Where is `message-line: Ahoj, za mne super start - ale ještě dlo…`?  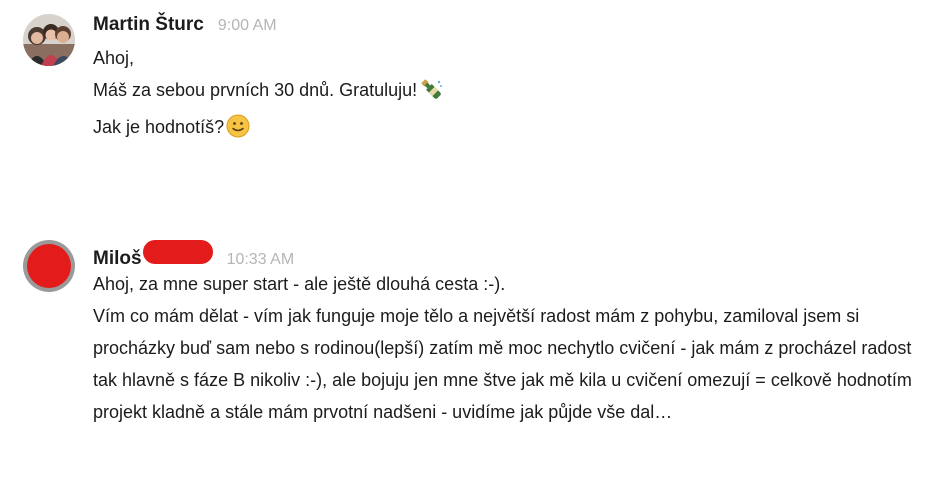
message-line: Ahoj, za mne super start - ale ještě dlo… is located at coordinates (299, 284).